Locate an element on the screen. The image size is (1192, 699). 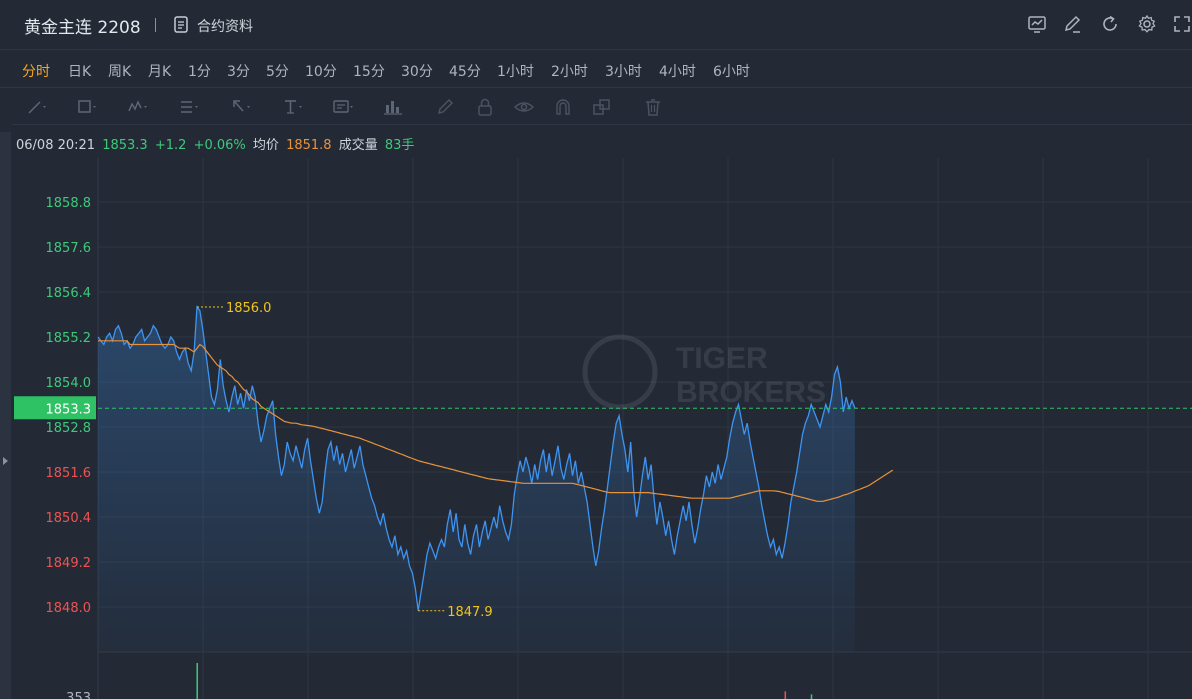
y-tick-label: 1855.2 is located at coordinates (69, 338).